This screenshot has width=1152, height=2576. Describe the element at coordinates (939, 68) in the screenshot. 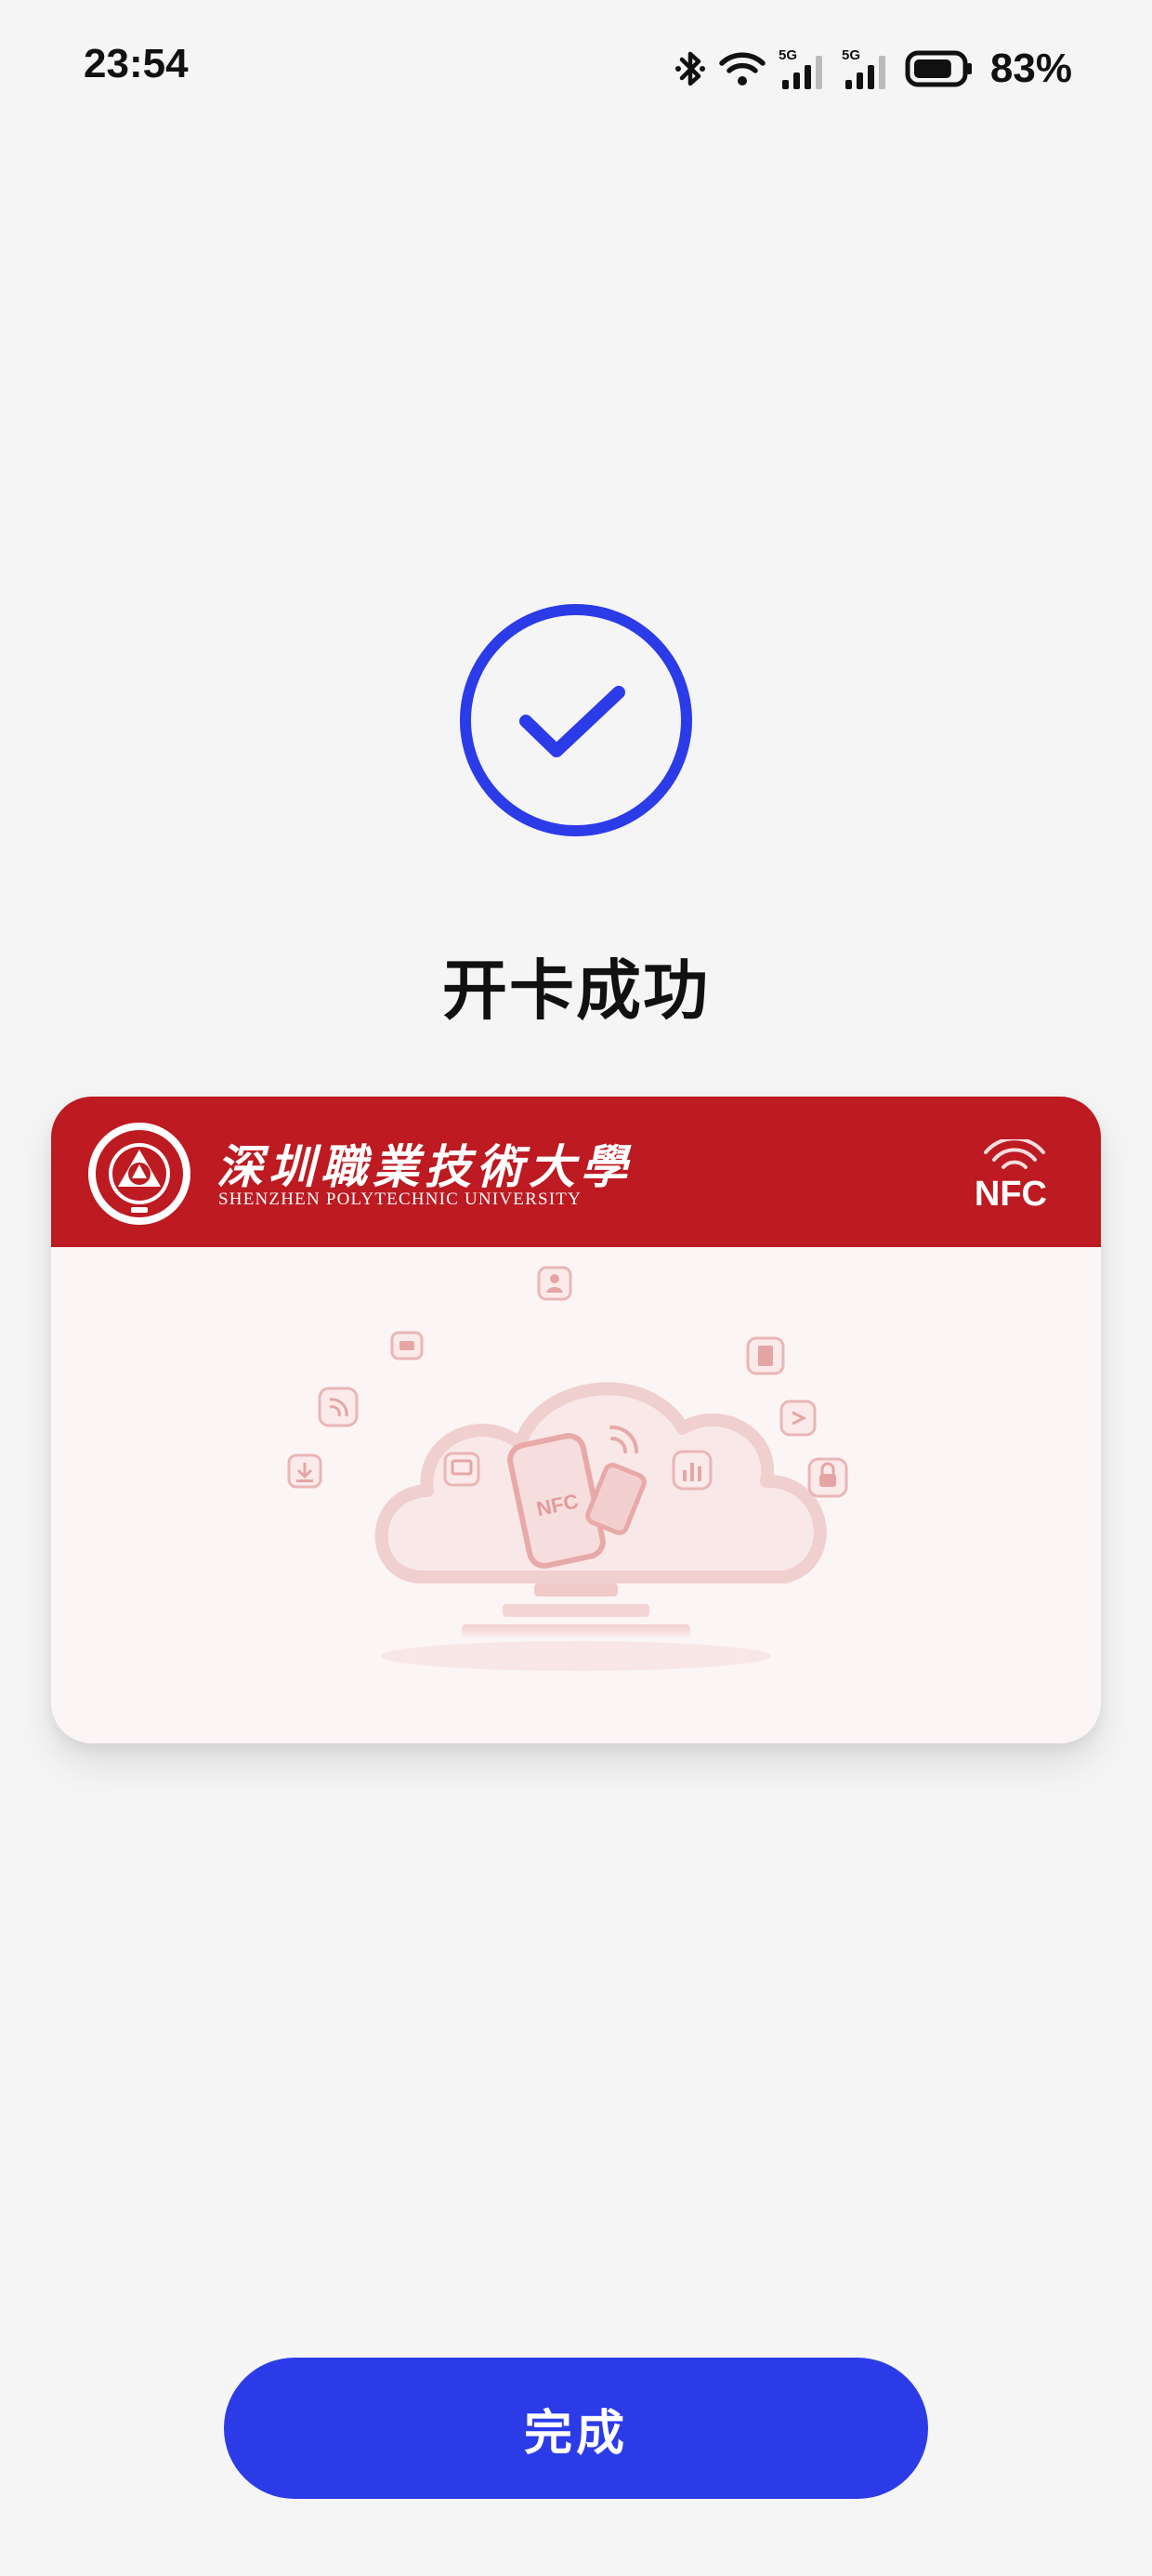

I see `battery-icon` at that location.